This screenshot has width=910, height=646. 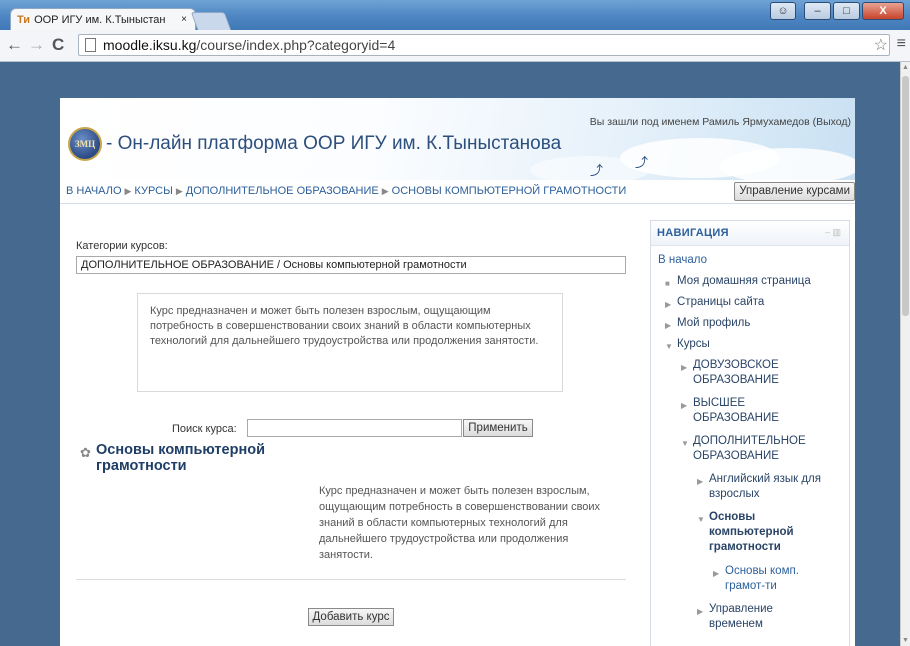 What do you see at coordinates (762, 578) in the screenshot?
I see `nav-item-label: Основы комп. грамот-ти` at bounding box center [762, 578].